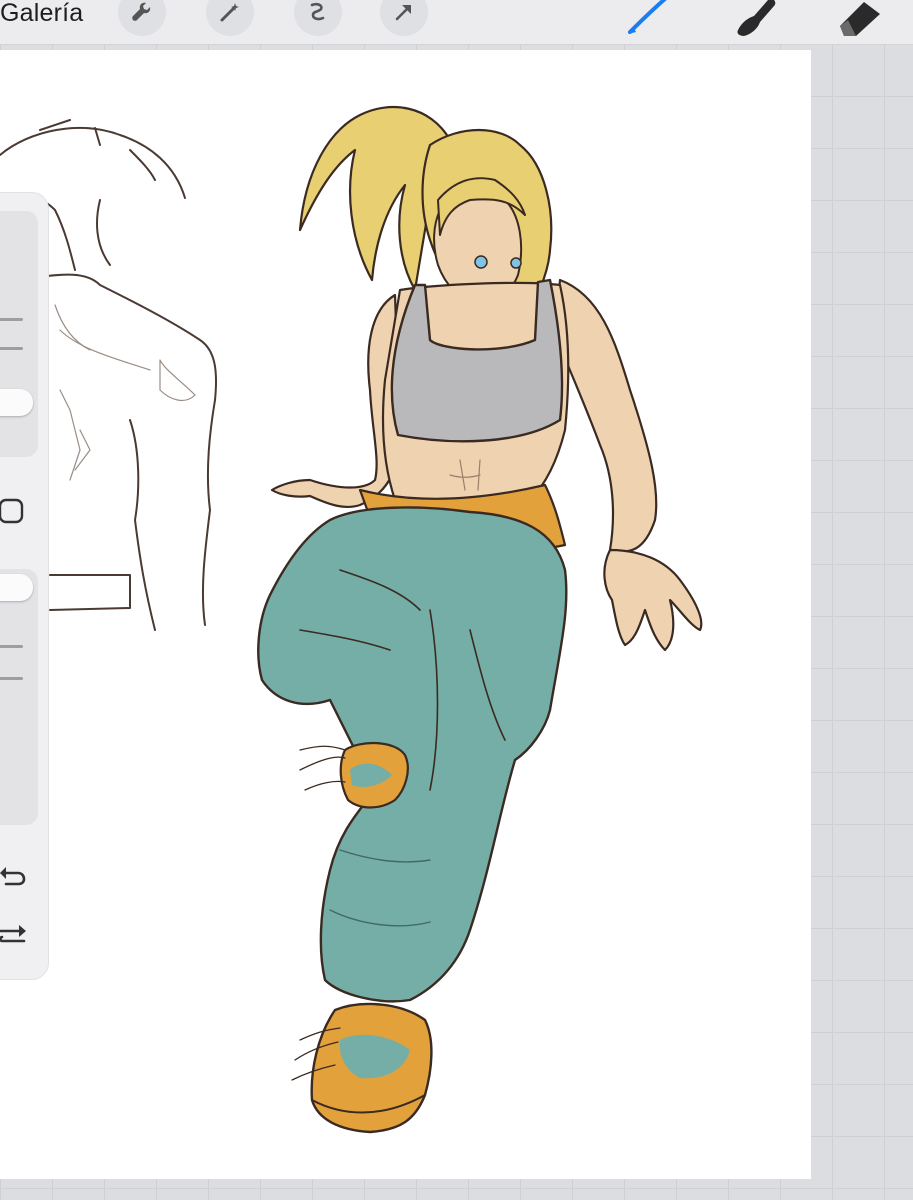 The image size is (913, 1200). What do you see at coordinates (481, 262) in the screenshot?
I see `eye-left` at bounding box center [481, 262].